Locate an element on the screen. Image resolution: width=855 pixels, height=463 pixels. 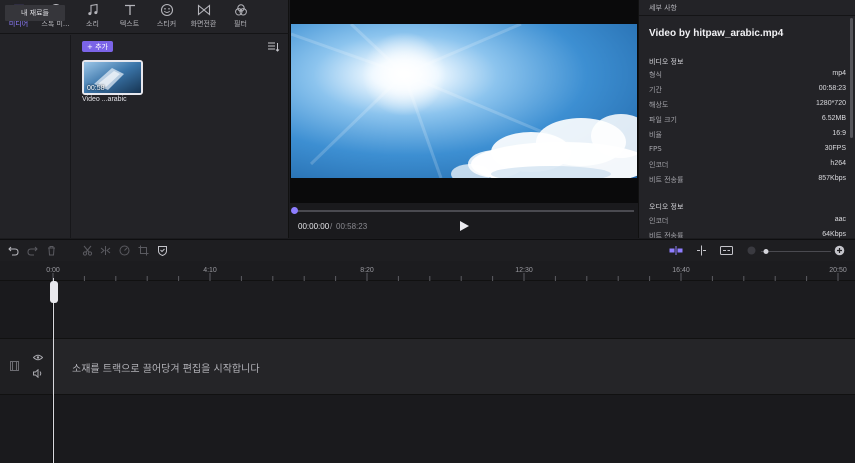
tab-transitions: 화면전환 is located at coordinates (203, 17).